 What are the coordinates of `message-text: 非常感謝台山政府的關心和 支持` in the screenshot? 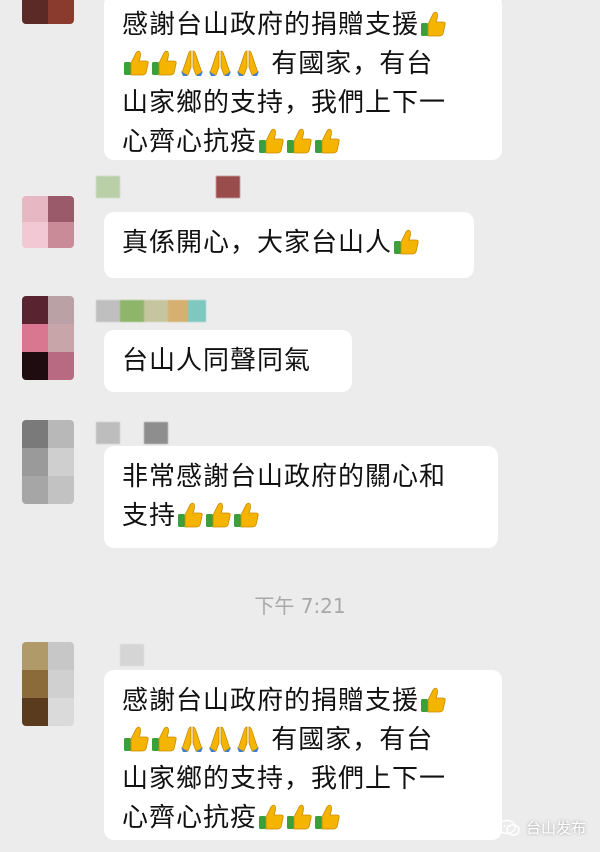 It's located at (284, 496).